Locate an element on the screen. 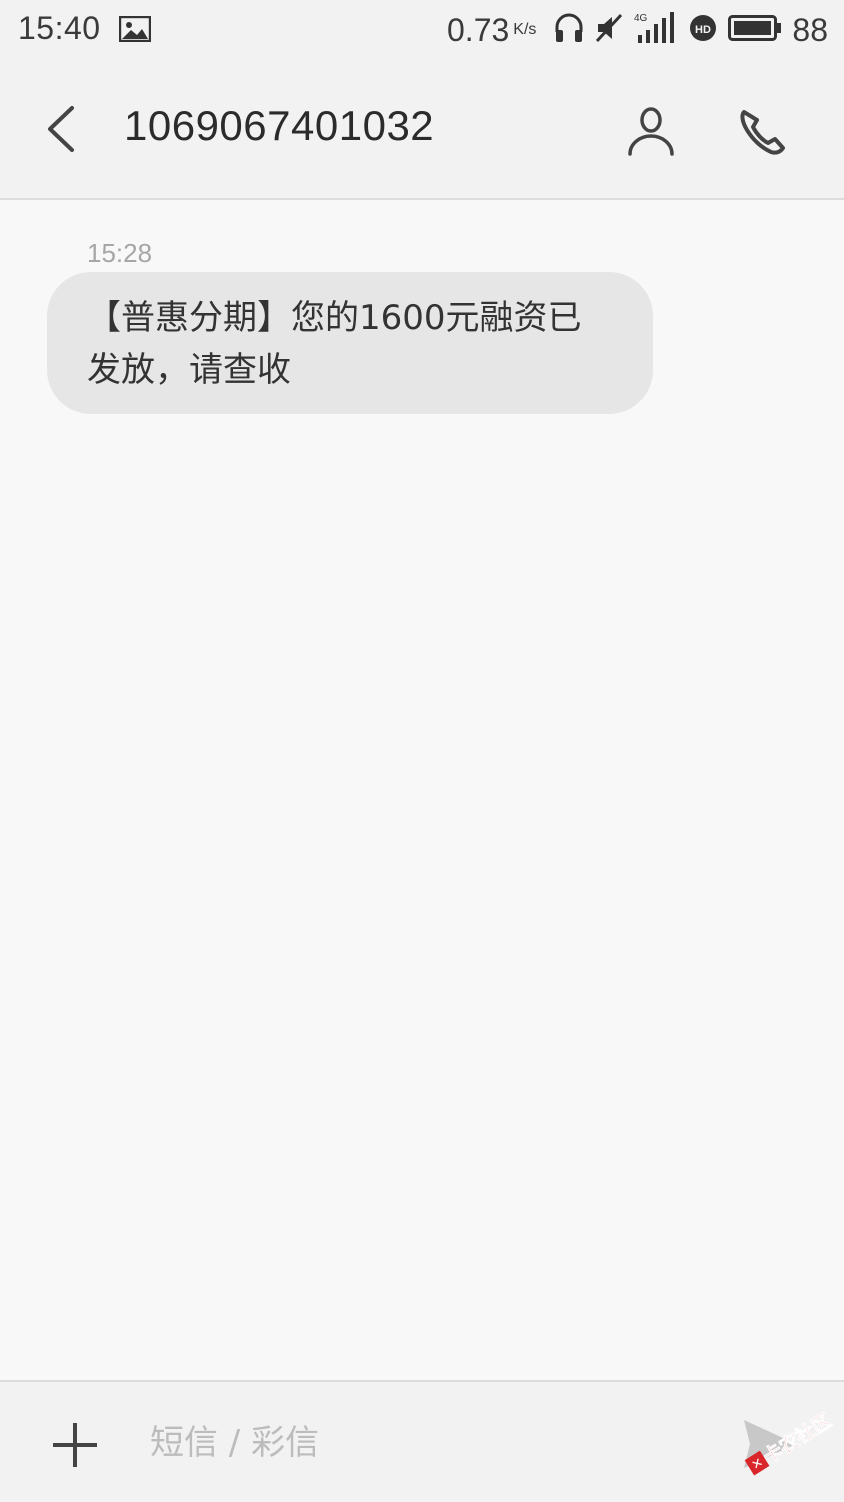 The width and height of the screenshot is (844, 1502). call-button is located at coordinates (763, 131).